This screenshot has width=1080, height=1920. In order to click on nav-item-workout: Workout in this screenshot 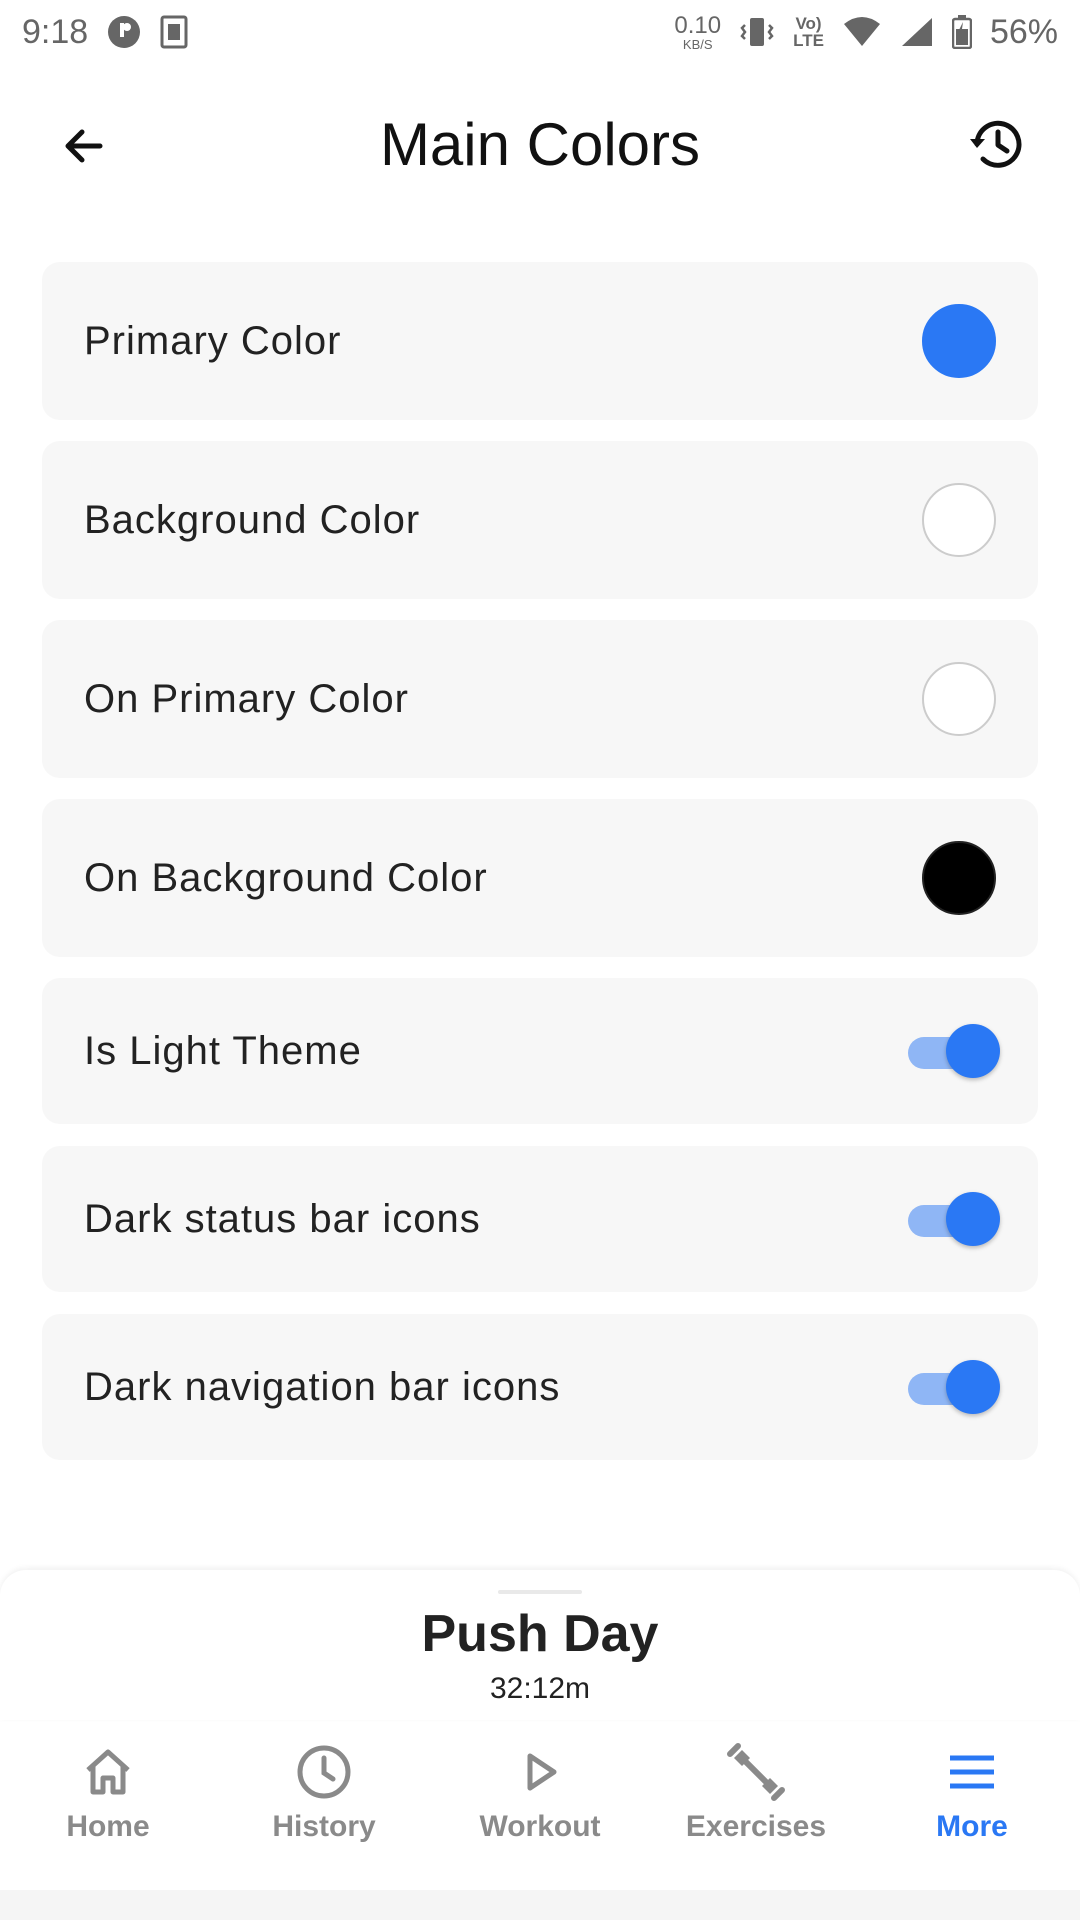, I will do `click(540, 1792)`.